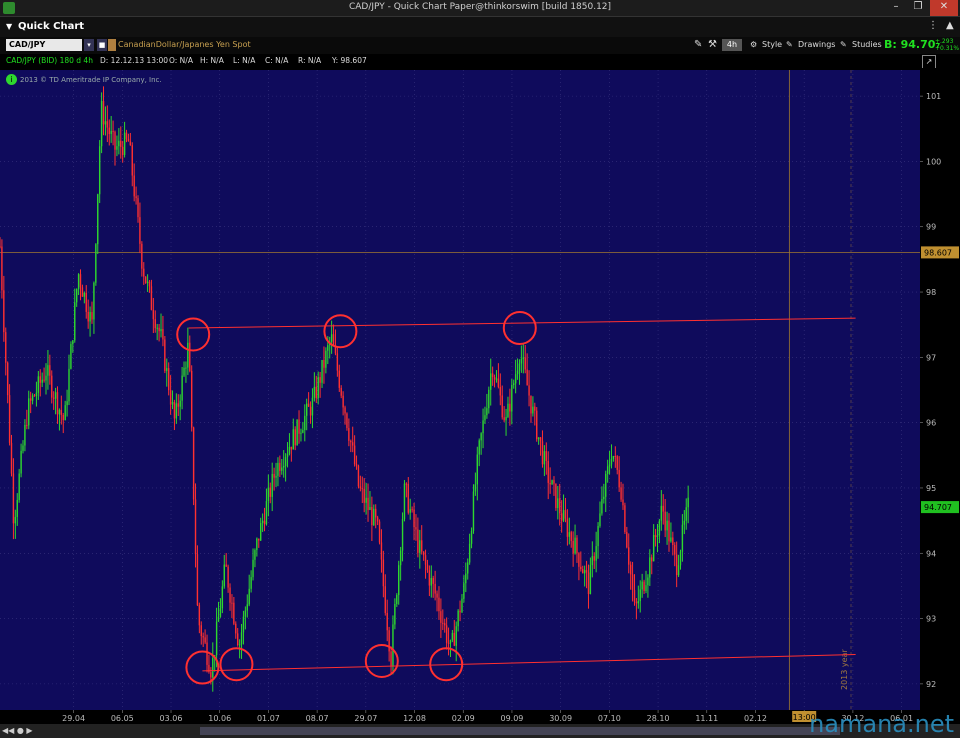 The width and height of the screenshot is (960, 738). Describe the element at coordinates (918, 8) in the screenshot. I see `restore-button: ❐` at that location.